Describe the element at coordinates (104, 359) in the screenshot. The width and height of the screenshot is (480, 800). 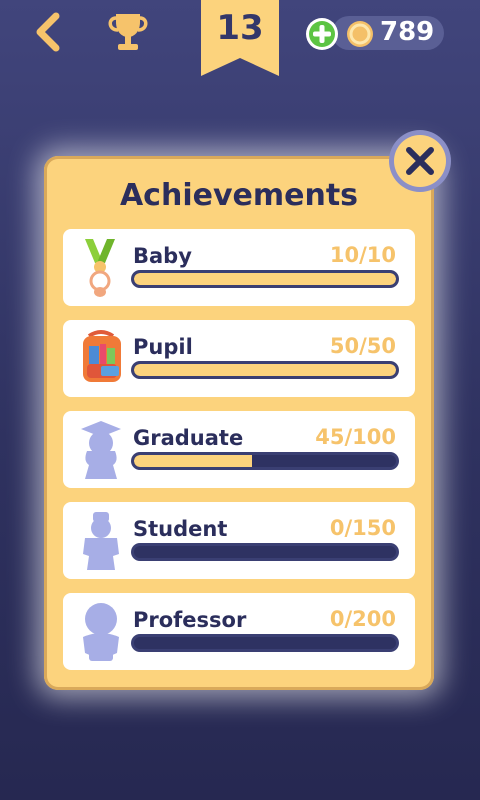
I see `backpack-icon` at that location.